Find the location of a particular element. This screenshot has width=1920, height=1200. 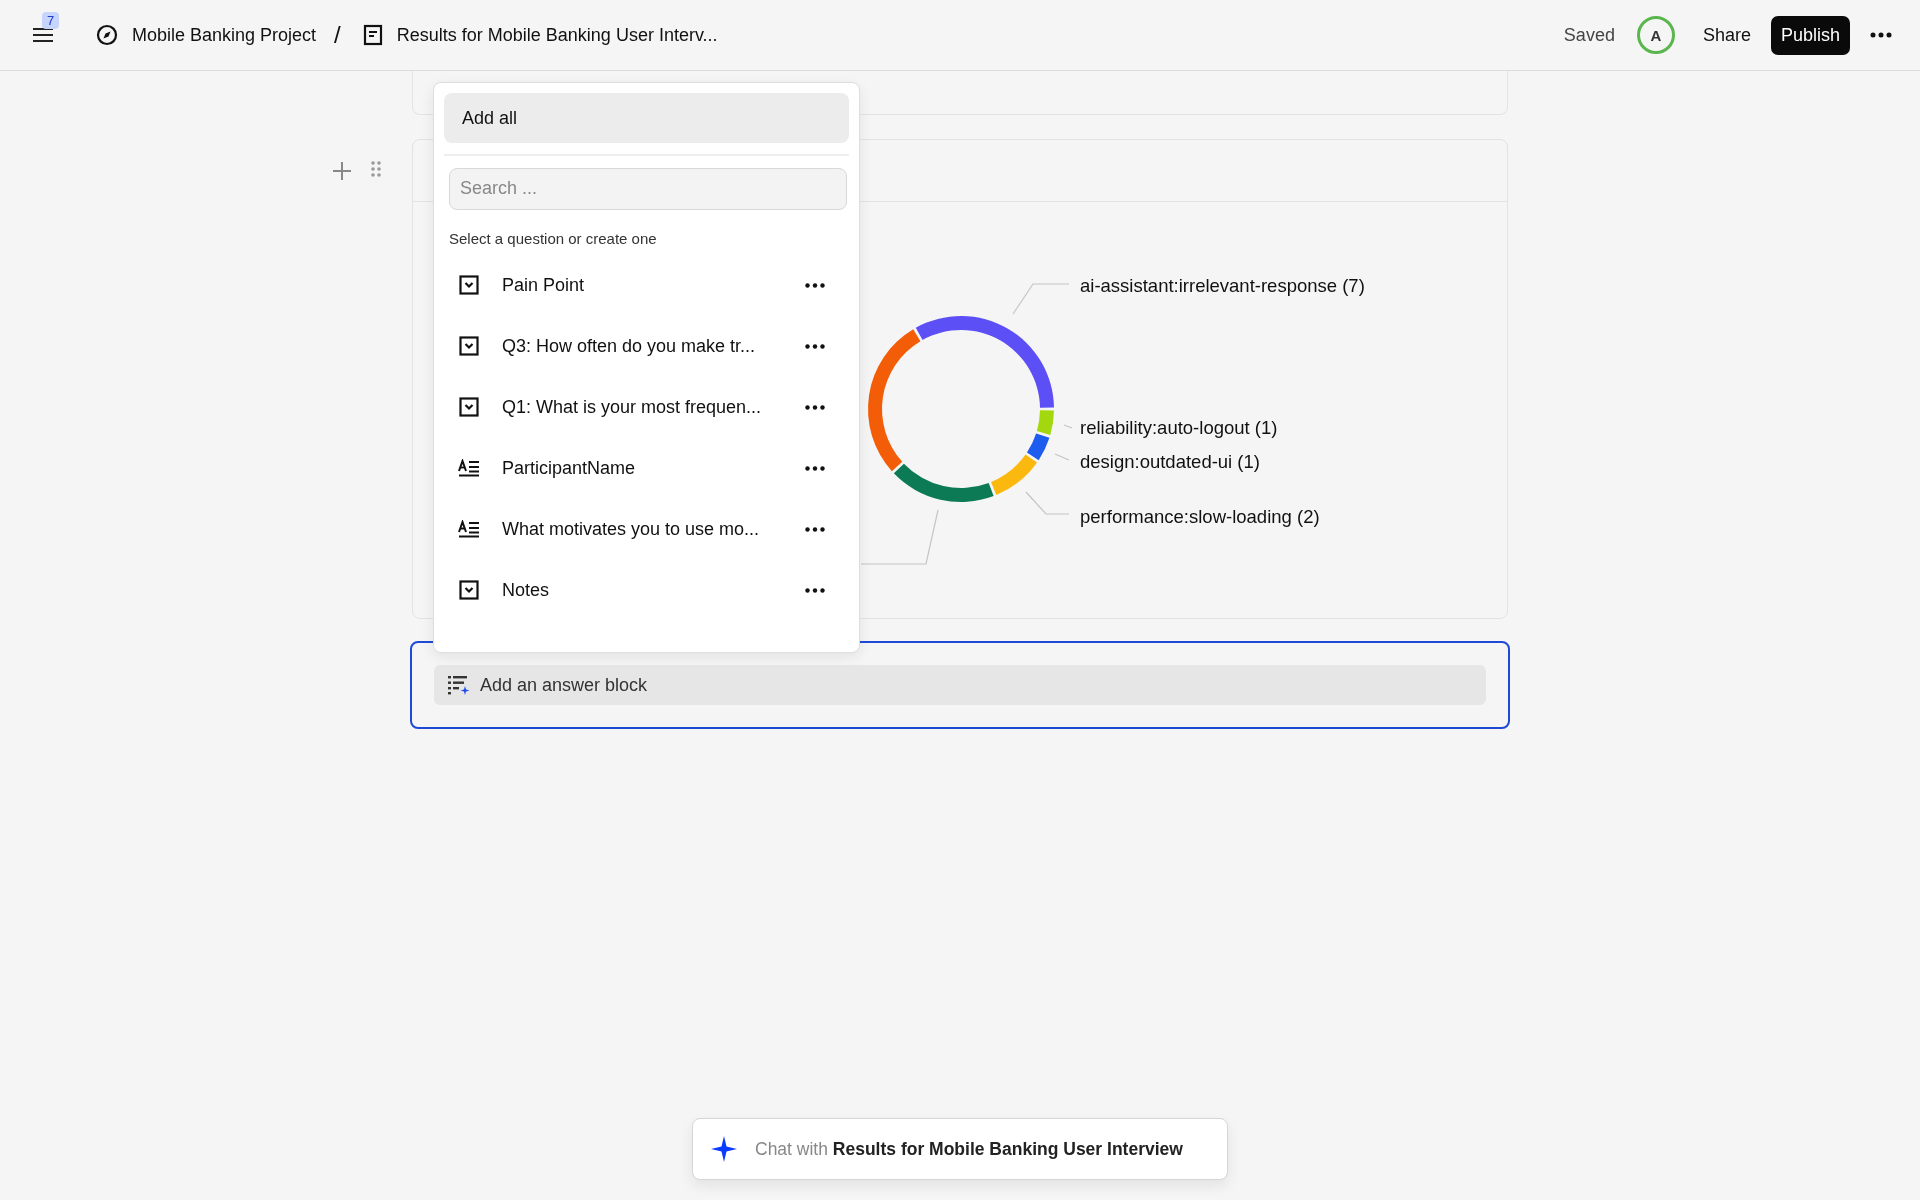

chat-prompt: Chat with Results for Mobile Banking User Interview is located at coordinates (969, 1149).